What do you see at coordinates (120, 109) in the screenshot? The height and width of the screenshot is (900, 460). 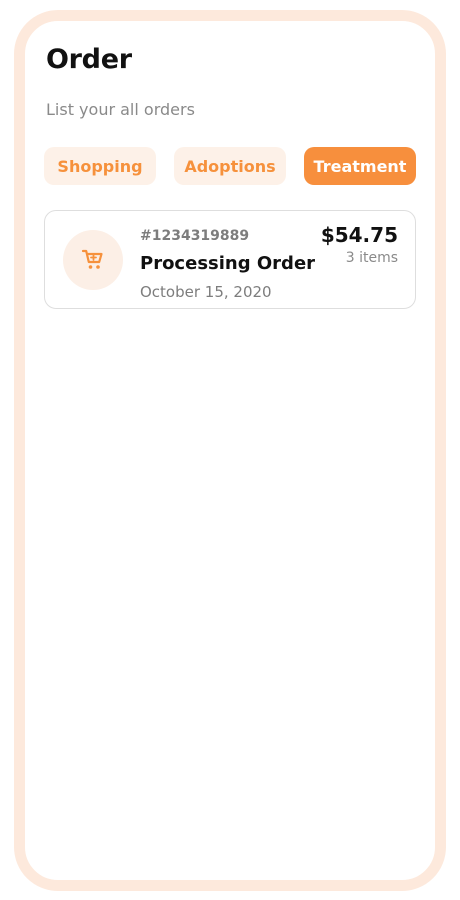 I see `page-subtitle: List your all orders` at bounding box center [120, 109].